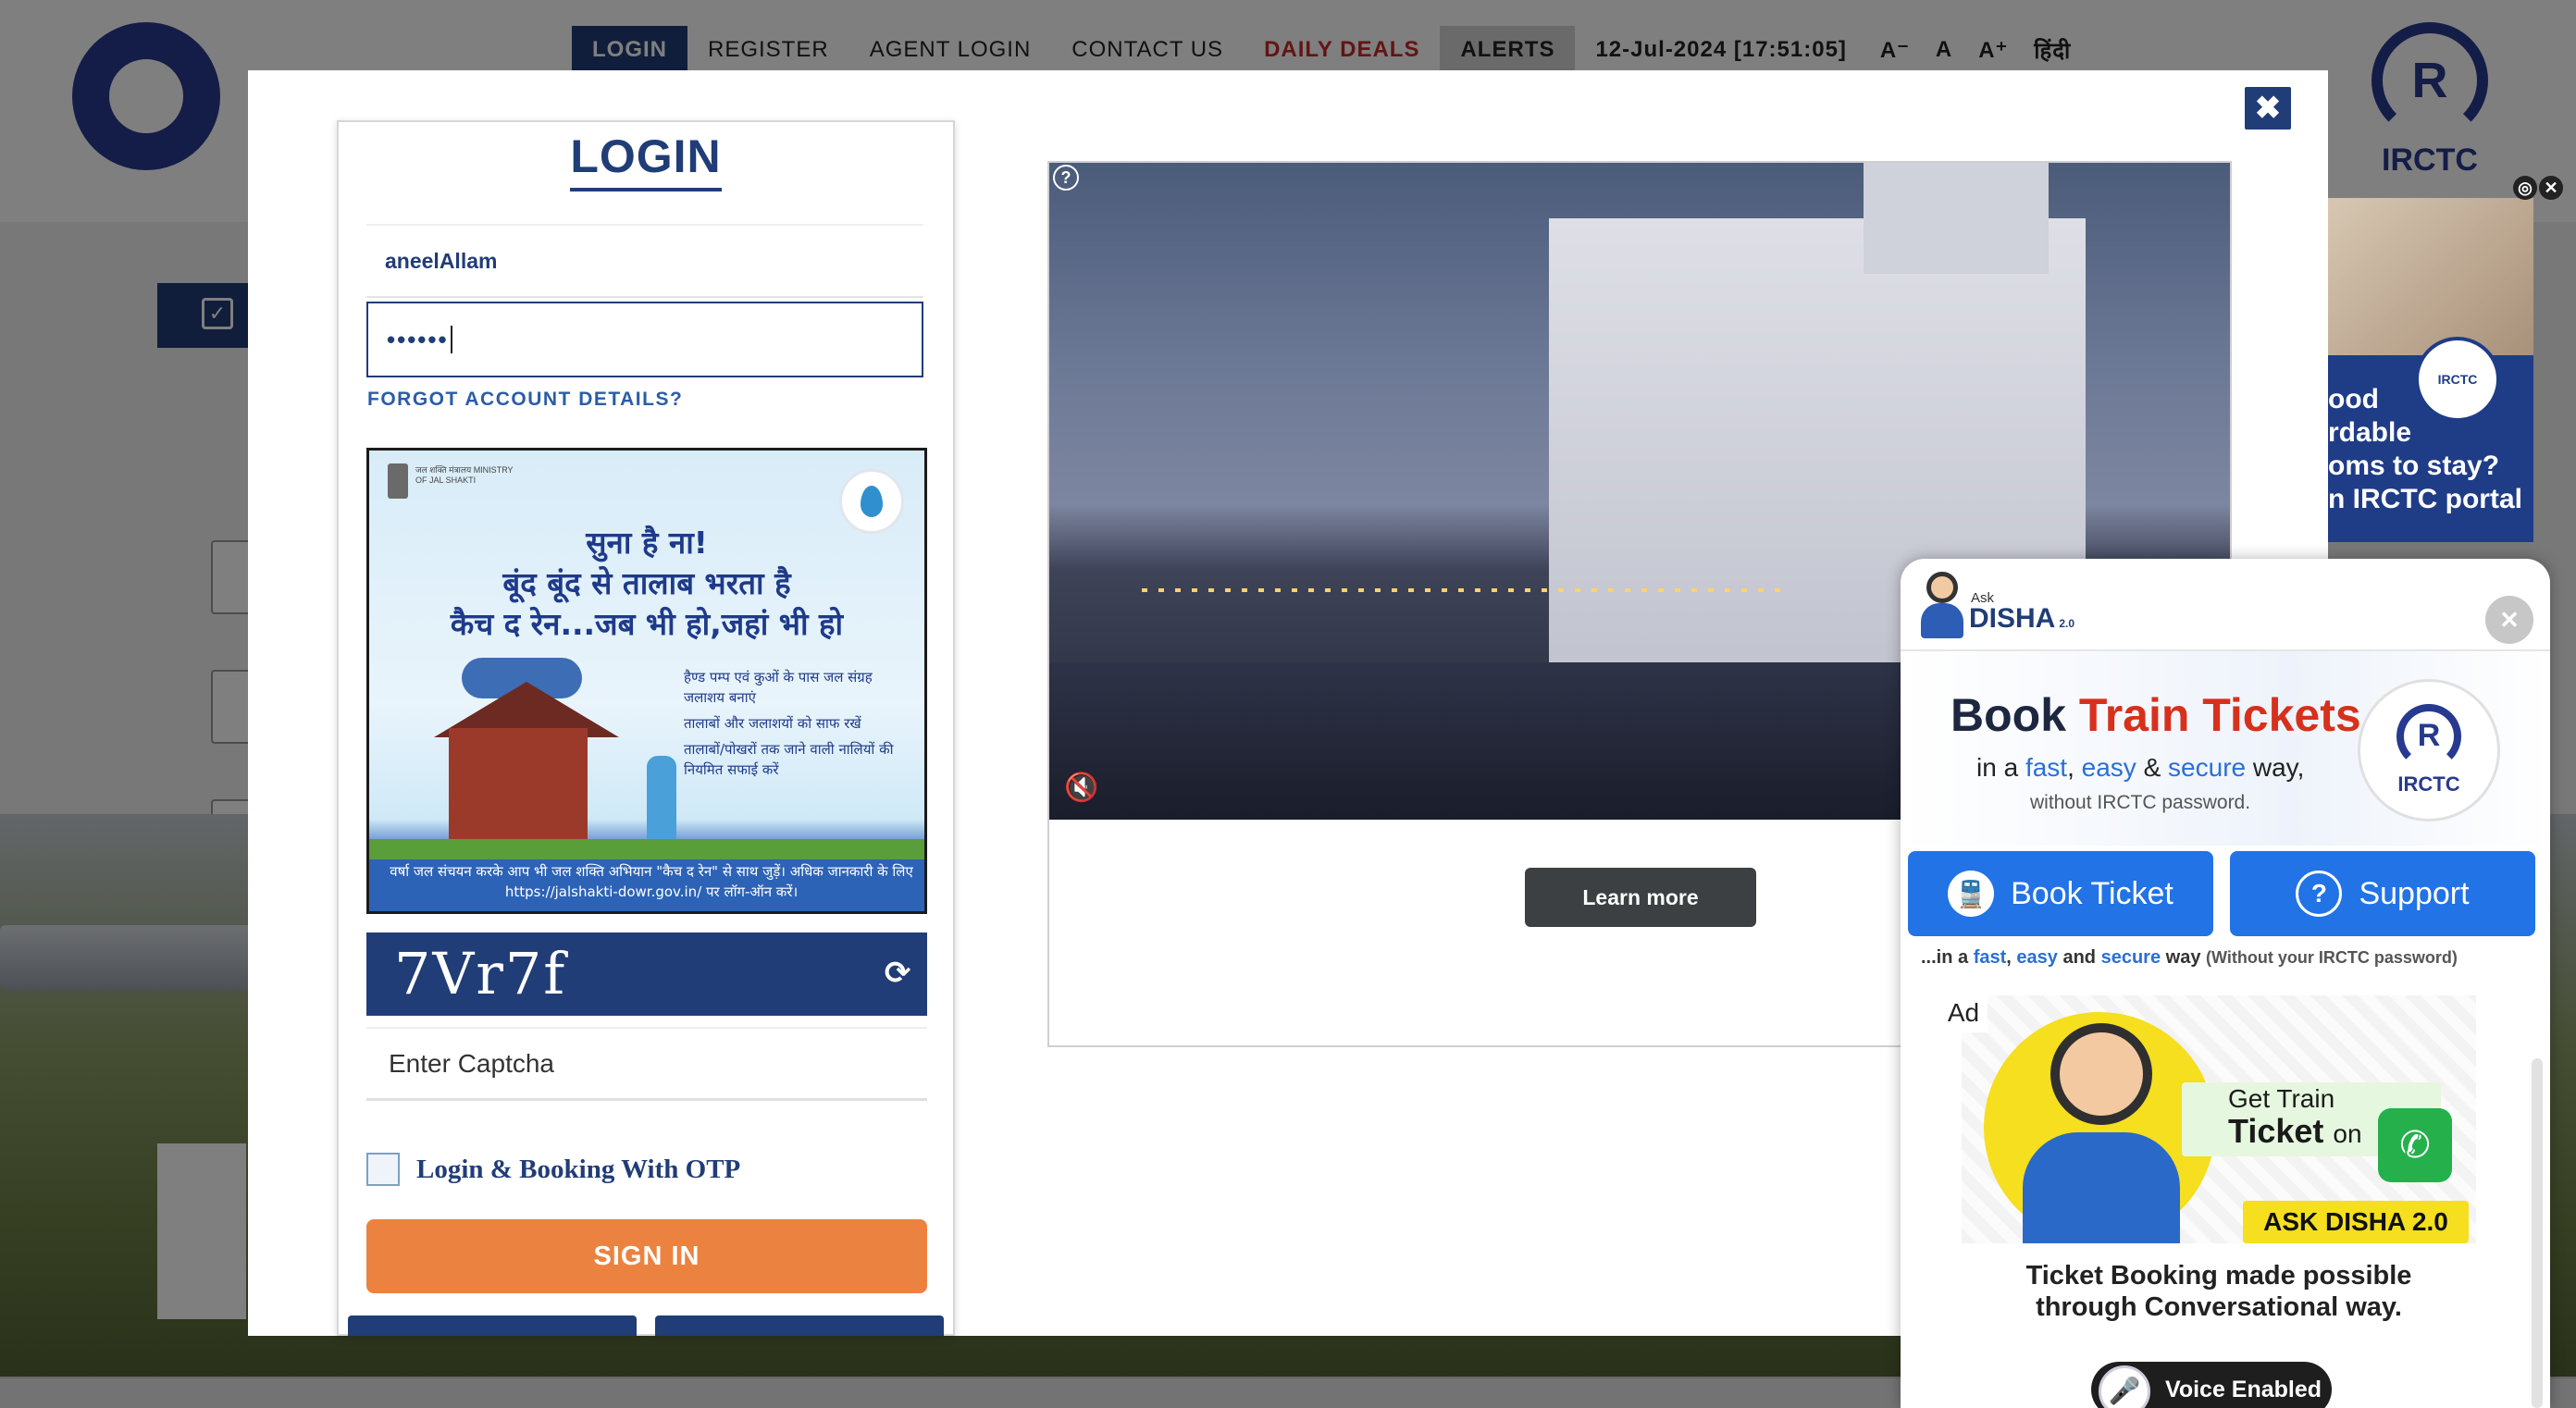  What do you see at coordinates (1082, 788) in the screenshot?
I see `mute-icon: 🔇` at bounding box center [1082, 788].